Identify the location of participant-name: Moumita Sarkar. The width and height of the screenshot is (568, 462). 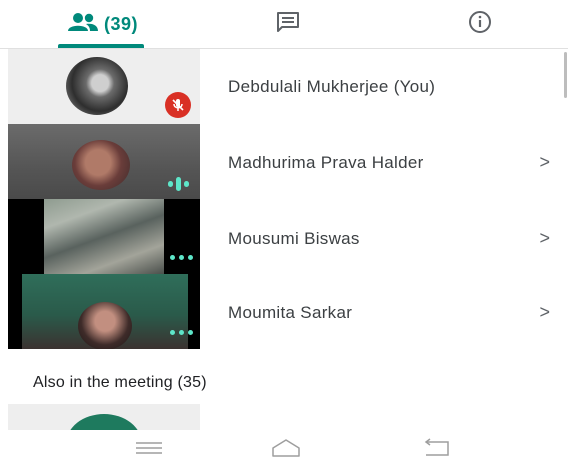
(290, 312).